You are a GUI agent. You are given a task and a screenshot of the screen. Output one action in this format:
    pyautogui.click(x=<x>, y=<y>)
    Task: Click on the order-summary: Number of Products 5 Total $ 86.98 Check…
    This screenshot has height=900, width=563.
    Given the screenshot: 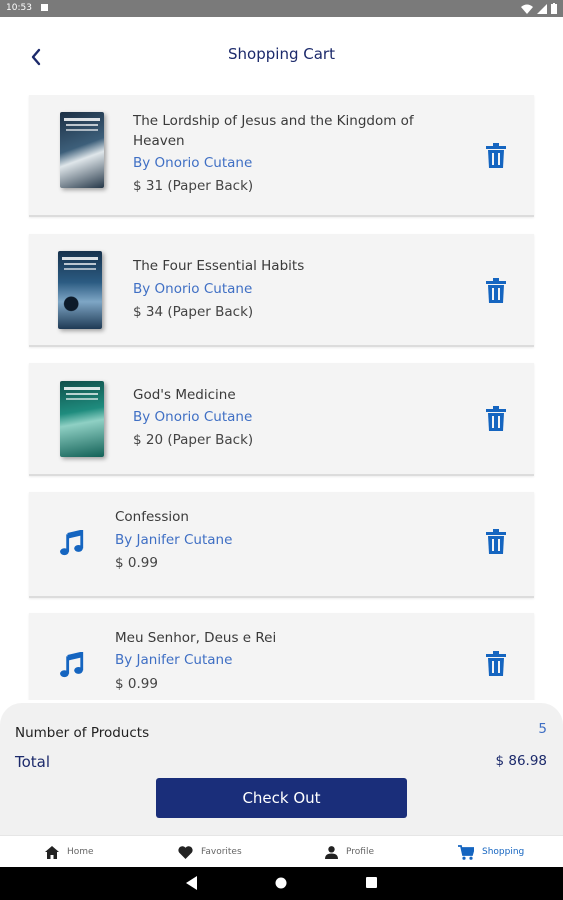 What is the action you would take?
    pyautogui.click(x=281, y=769)
    